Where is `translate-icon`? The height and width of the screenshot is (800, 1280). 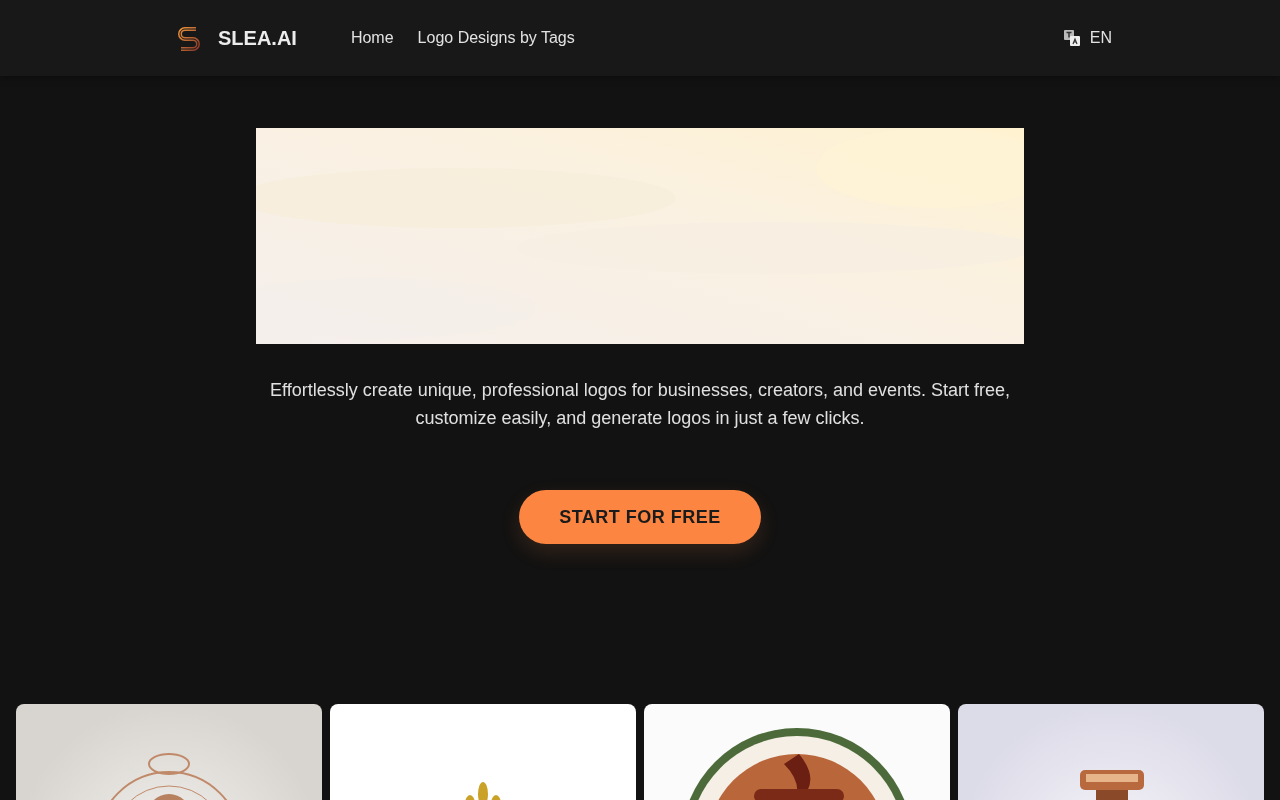
translate-icon is located at coordinates (1071, 38).